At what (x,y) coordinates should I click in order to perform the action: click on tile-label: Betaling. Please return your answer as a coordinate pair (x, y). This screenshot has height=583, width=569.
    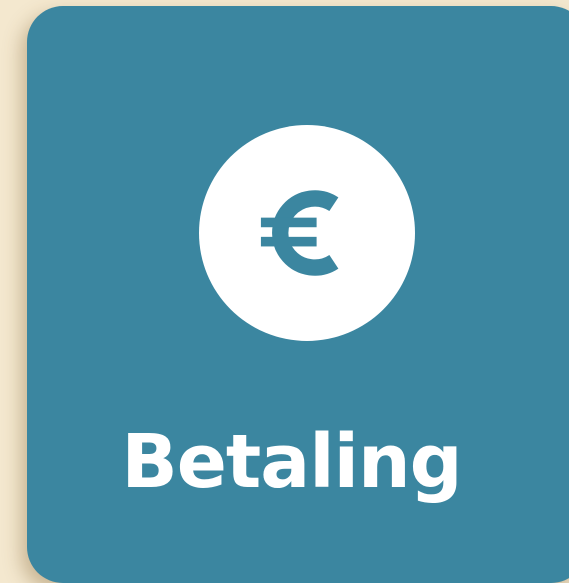
    Looking at the image, I should click on (291, 462).